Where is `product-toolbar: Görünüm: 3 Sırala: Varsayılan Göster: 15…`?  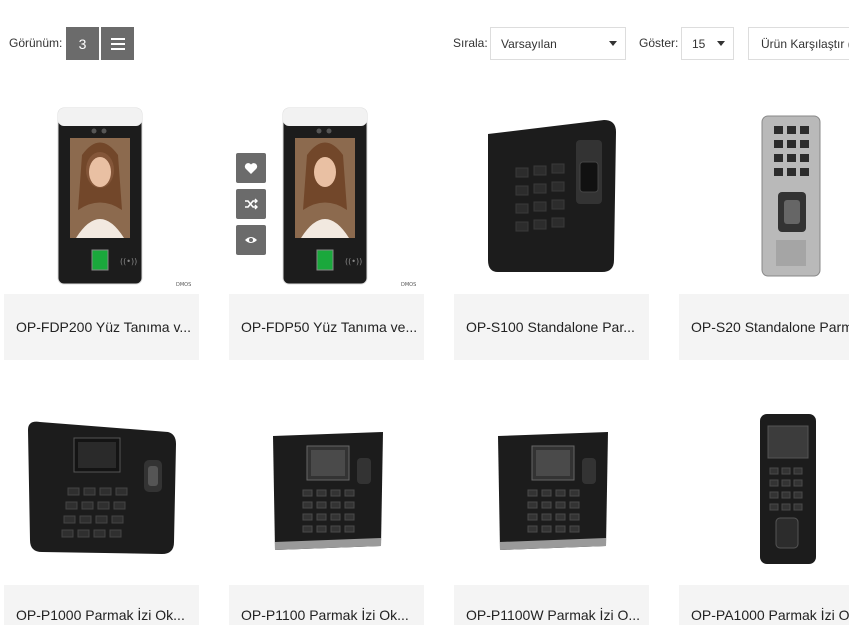 product-toolbar: Görünüm: 3 Sırala: Varsayılan Göster: 15… is located at coordinates (424, 45).